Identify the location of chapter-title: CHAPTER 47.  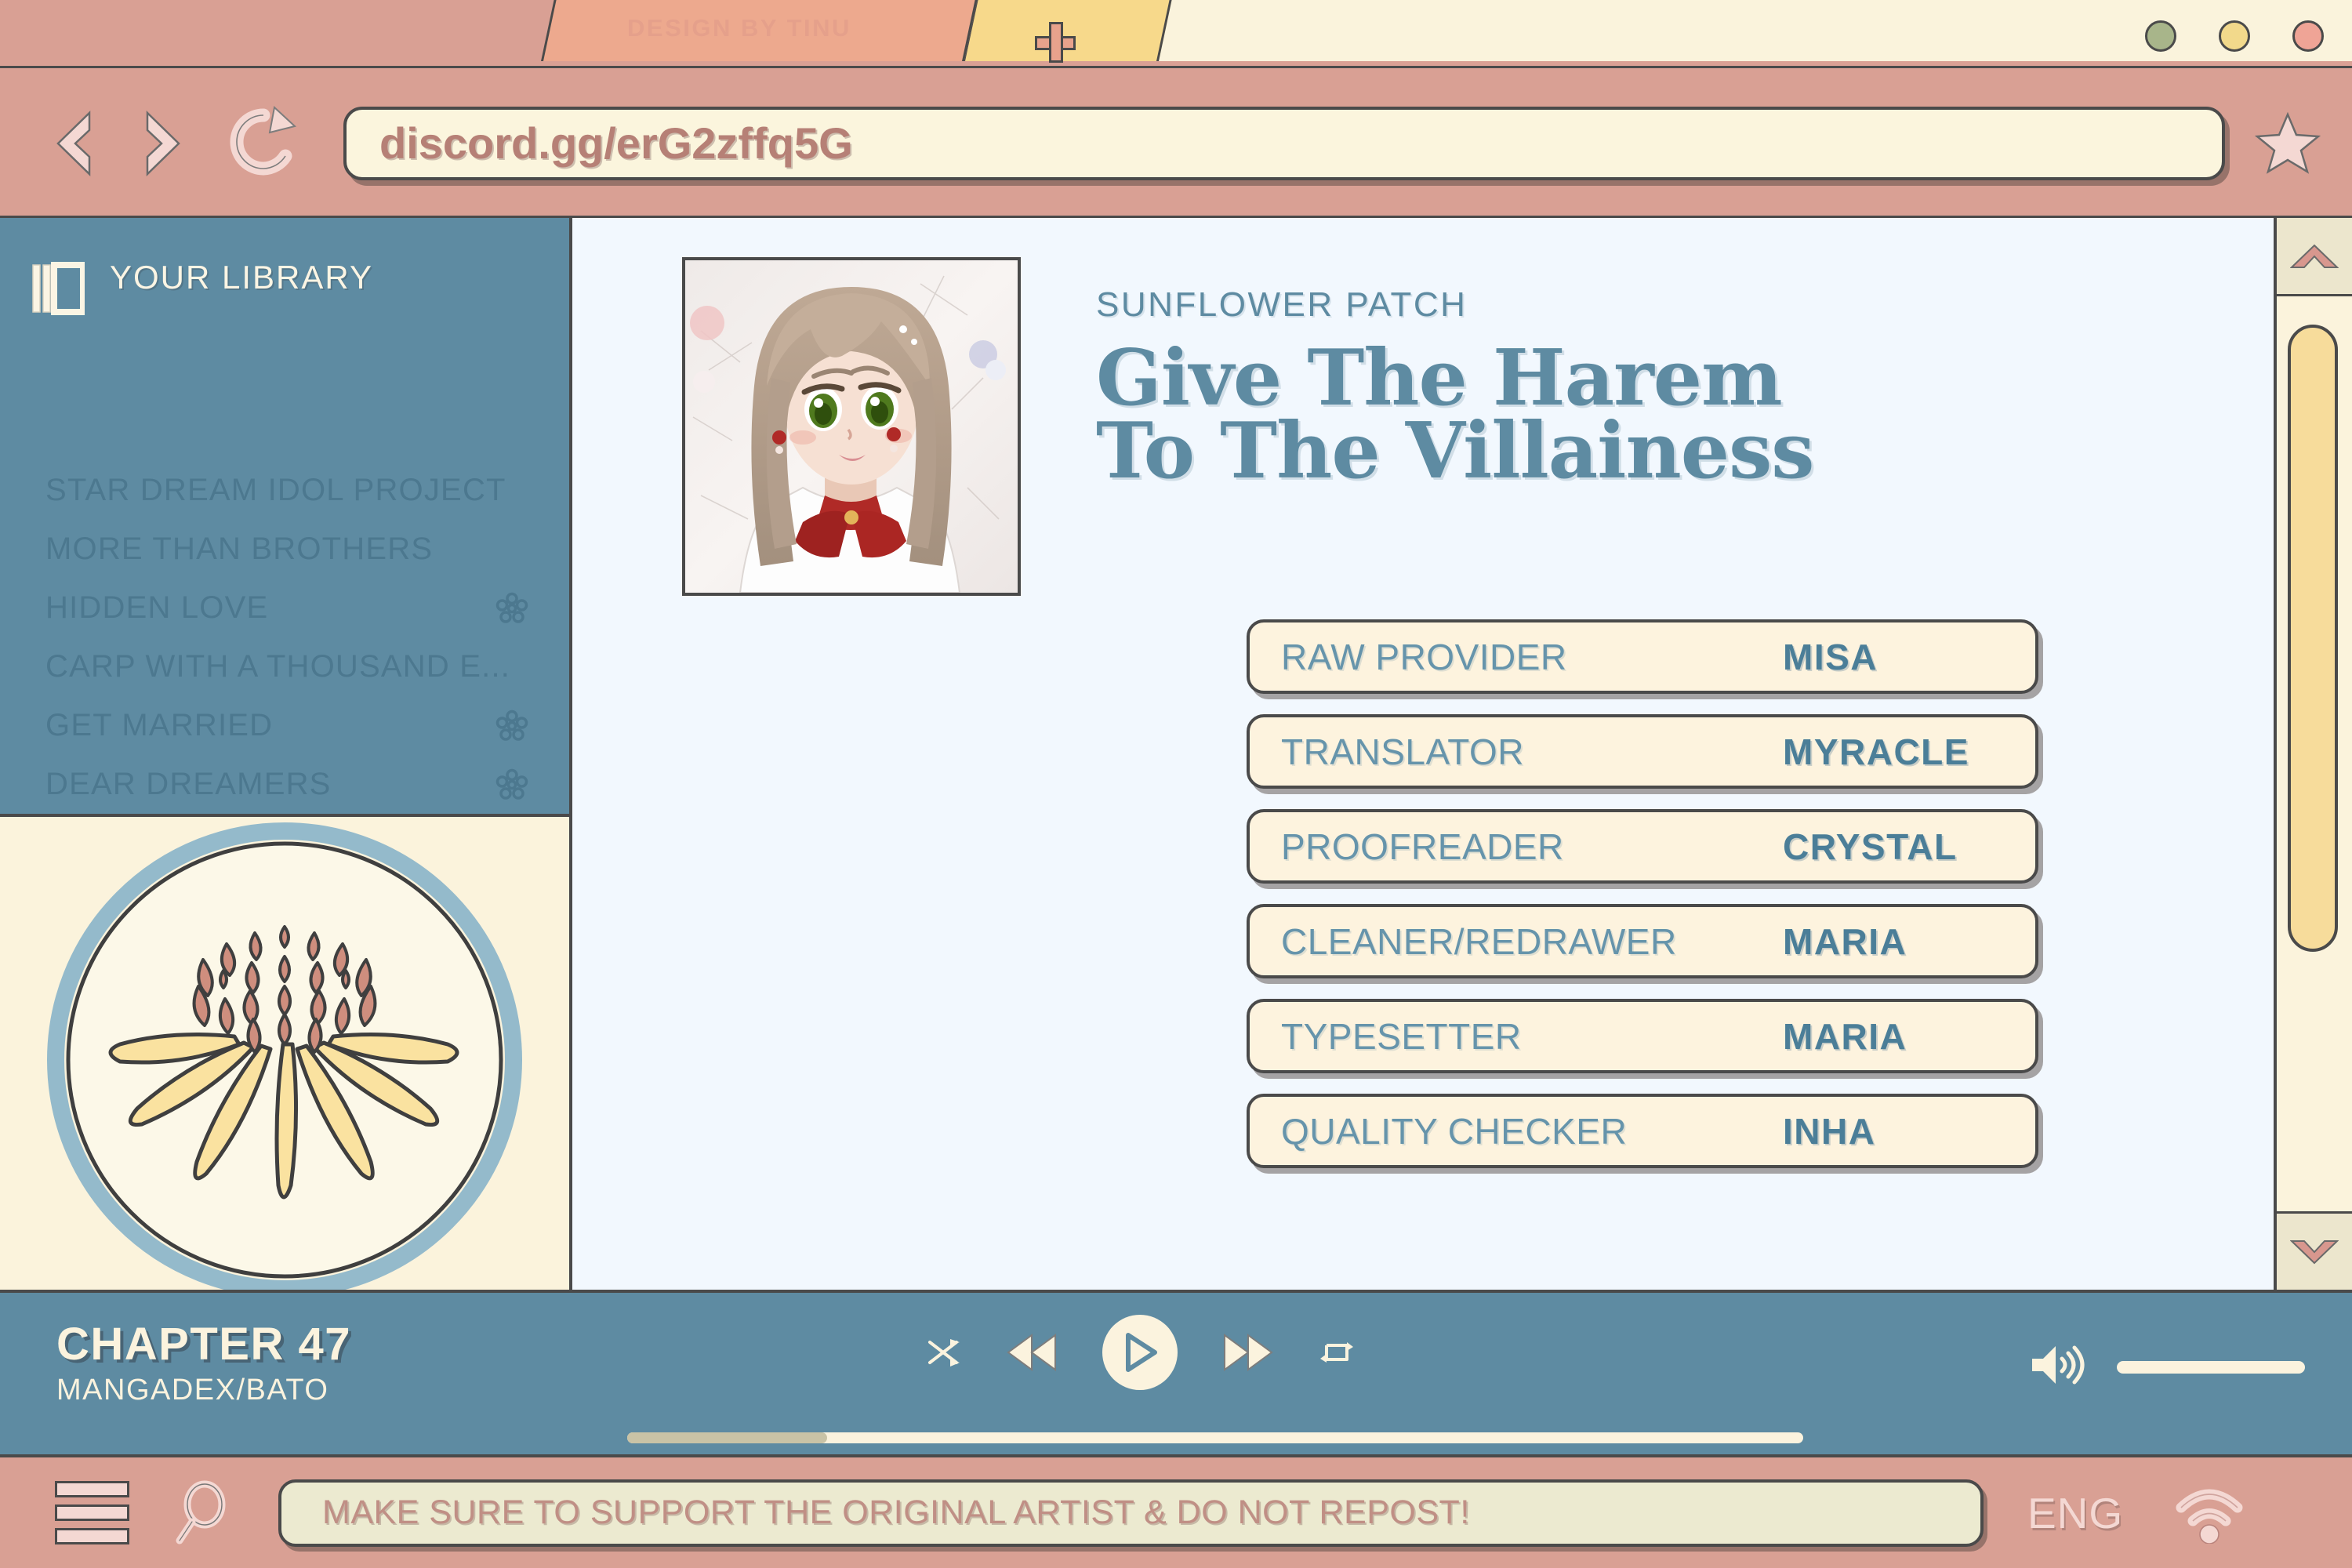
(203, 1344).